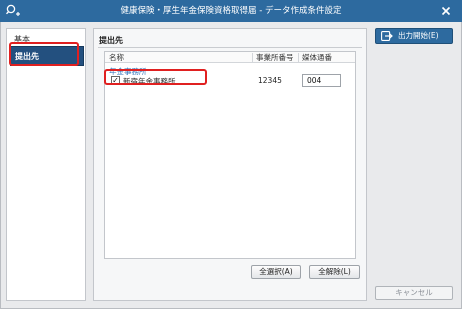 The width and height of the screenshot is (462, 309). Describe the element at coordinates (230, 47) in the screenshot. I see `section-divider` at that location.